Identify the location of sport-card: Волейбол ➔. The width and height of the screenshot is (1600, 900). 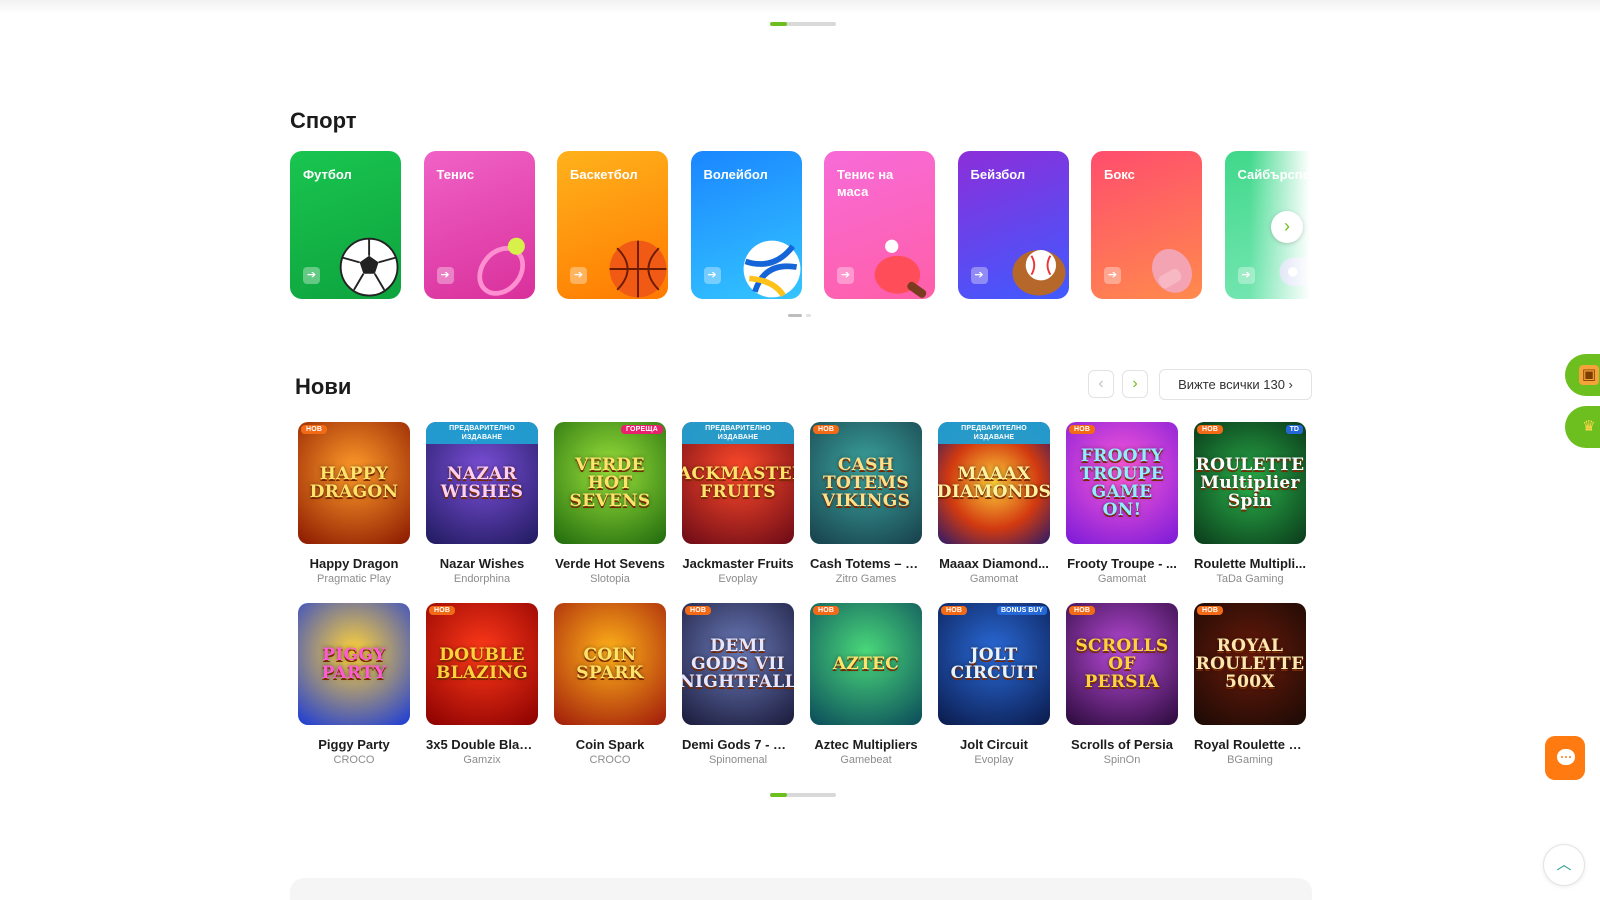
(746, 225).